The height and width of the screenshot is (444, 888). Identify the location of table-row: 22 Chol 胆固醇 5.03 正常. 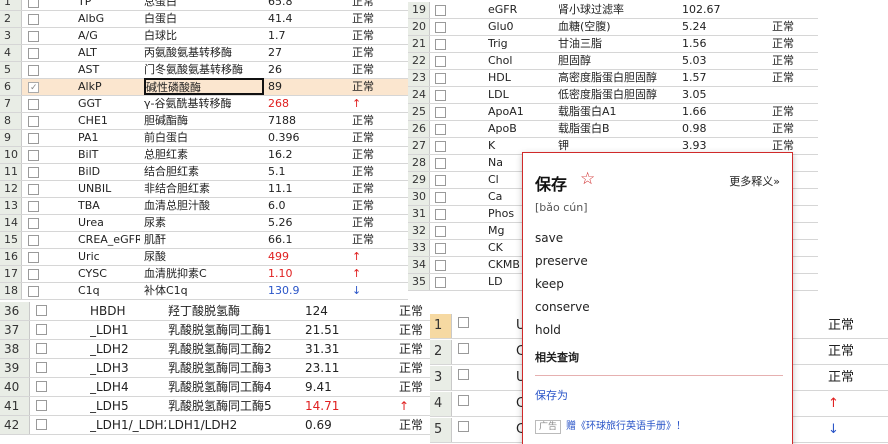
(613, 61).